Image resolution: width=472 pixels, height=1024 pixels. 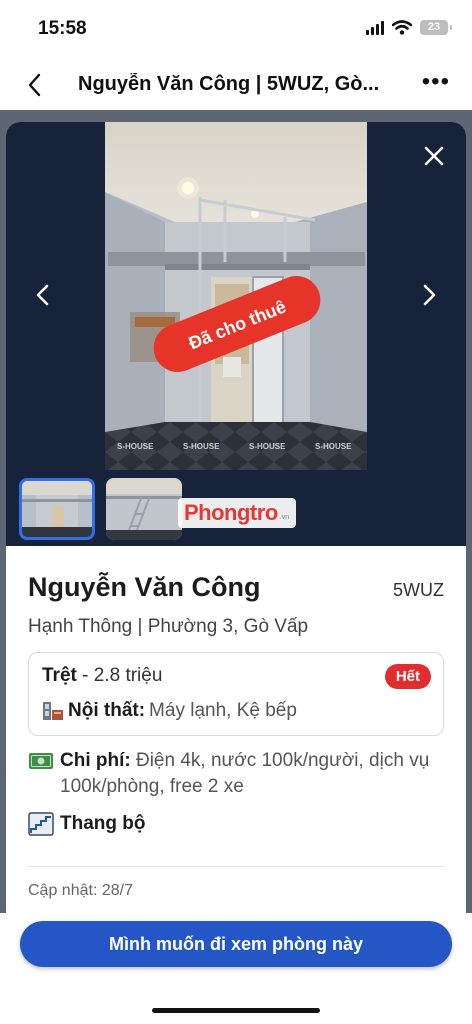 I want to click on furniture-label: Nội thất:, so click(x=107, y=710).